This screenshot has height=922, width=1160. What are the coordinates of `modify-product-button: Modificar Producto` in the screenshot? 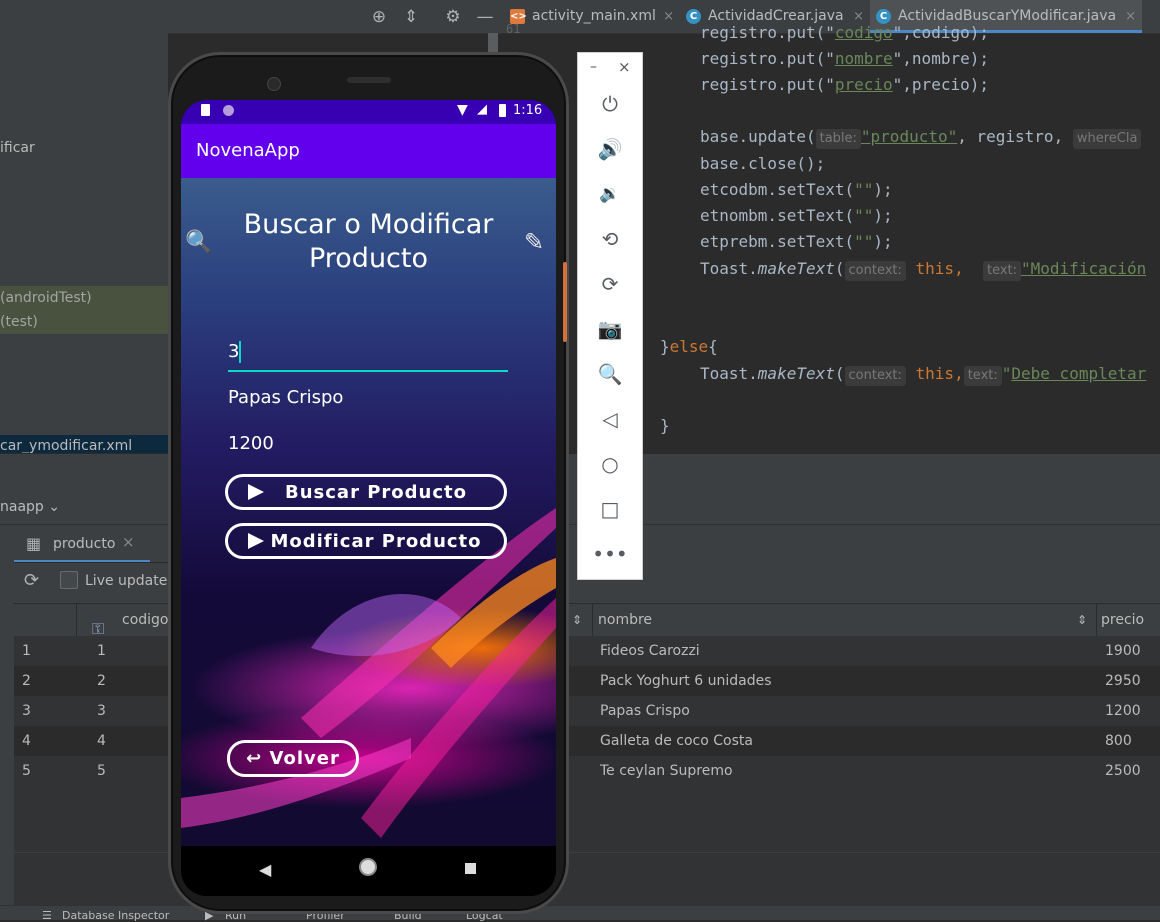 It's located at (366, 541).